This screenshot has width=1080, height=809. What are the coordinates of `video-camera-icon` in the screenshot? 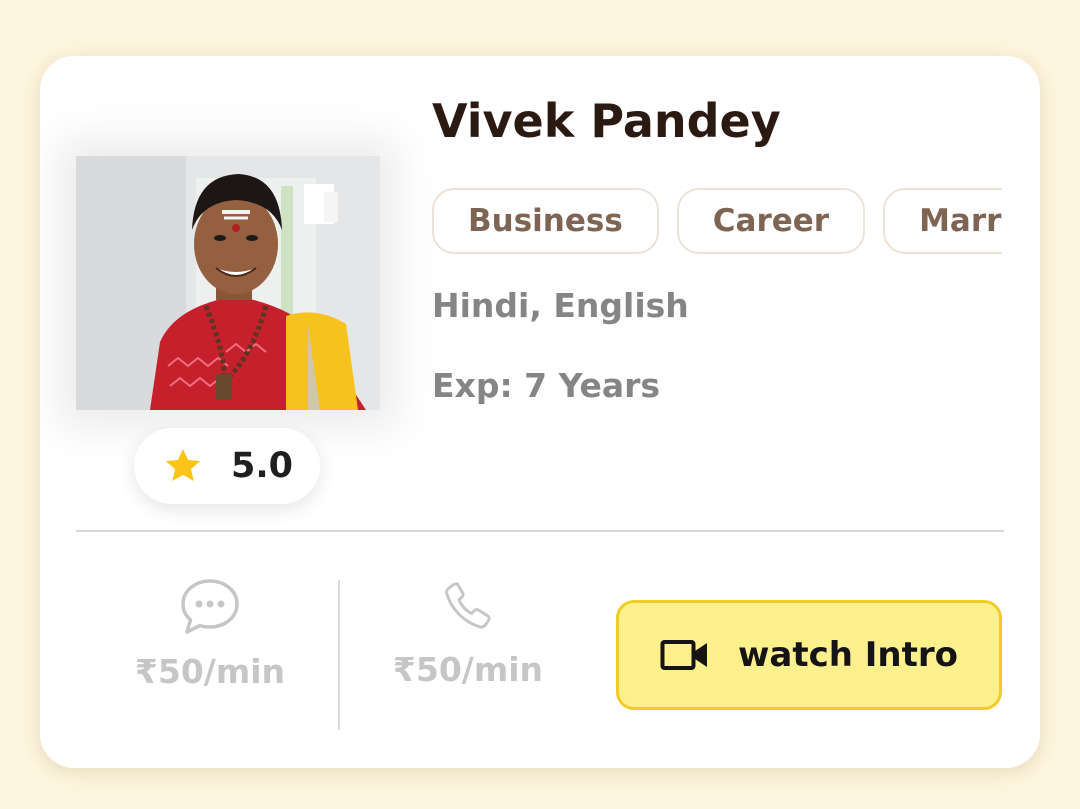 It's located at (683, 655).